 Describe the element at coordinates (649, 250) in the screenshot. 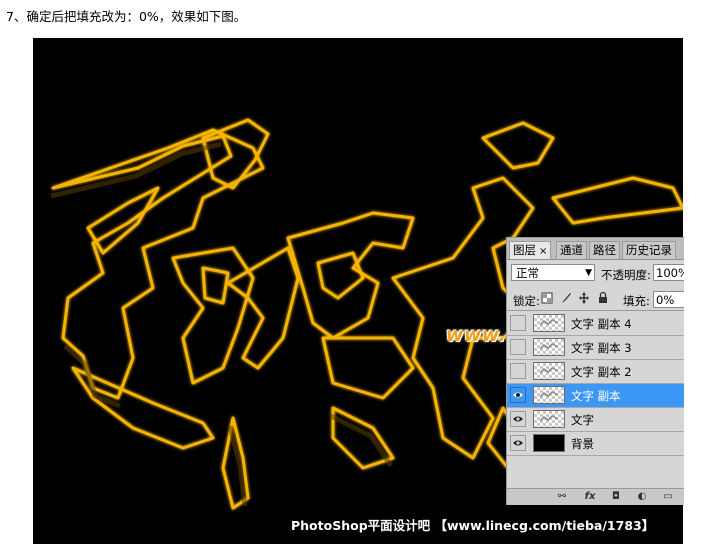

I see `tab-history: 历史记录` at that location.